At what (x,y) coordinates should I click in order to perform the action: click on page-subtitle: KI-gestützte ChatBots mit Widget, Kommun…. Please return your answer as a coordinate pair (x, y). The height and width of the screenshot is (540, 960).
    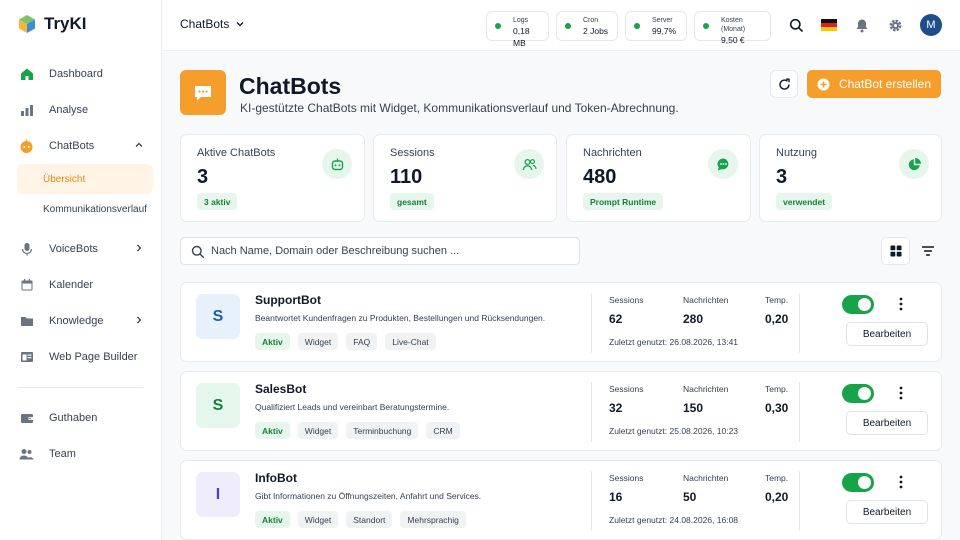
    Looking at the image, I should click on (459, 108).